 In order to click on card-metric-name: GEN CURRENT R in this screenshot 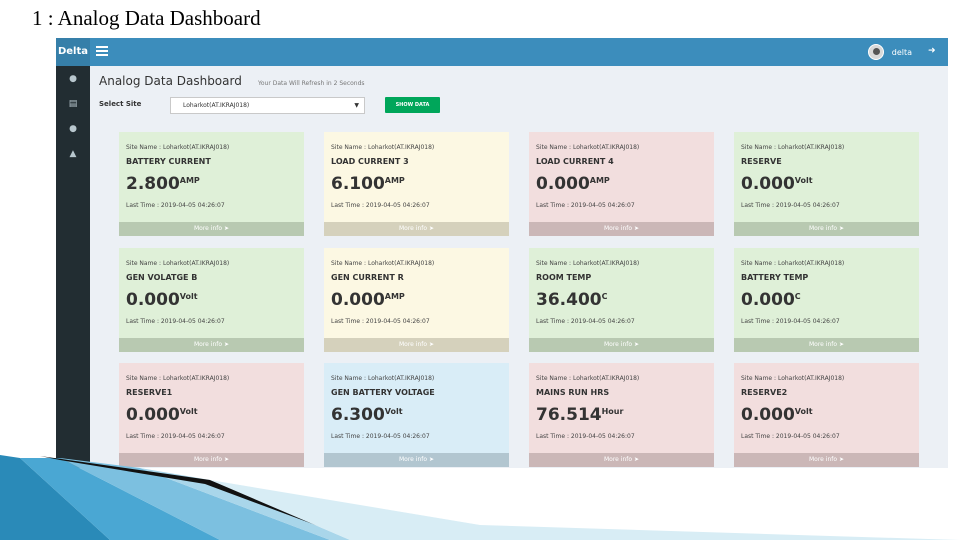, I will do `click(367, 277)`.